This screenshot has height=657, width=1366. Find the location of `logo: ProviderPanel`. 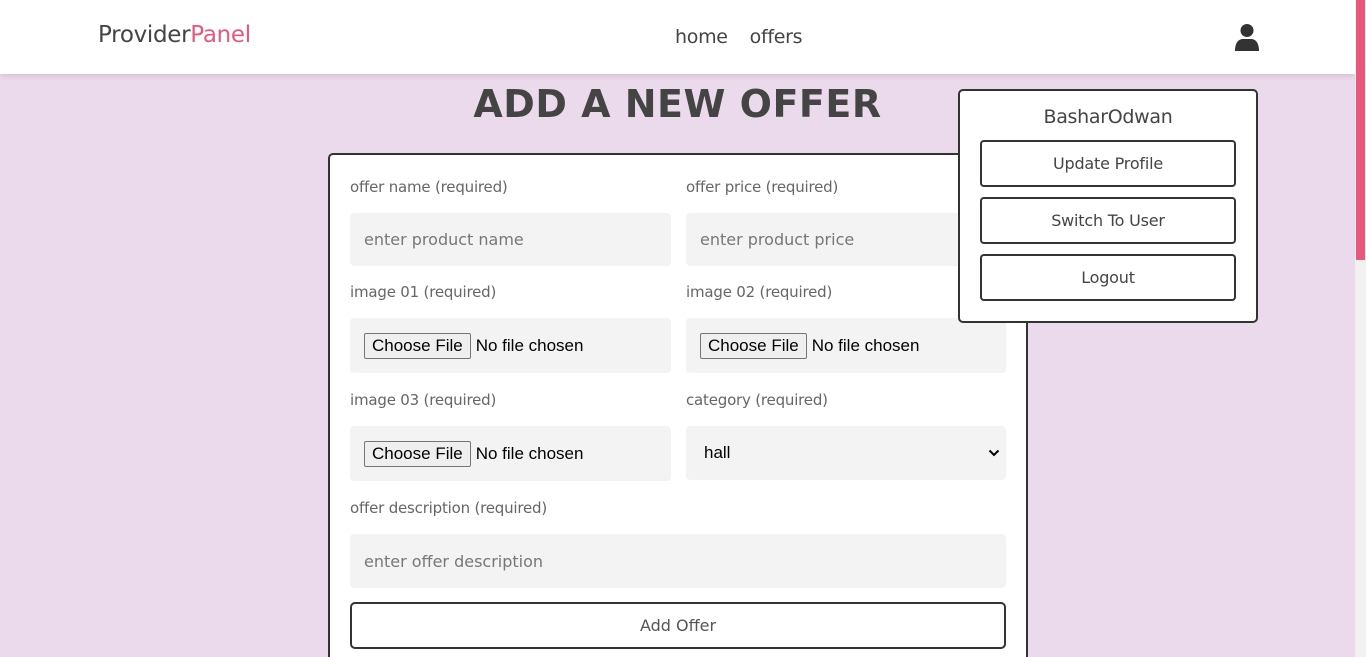

logo: ProviderPanel is located at coordinates (174, 35).